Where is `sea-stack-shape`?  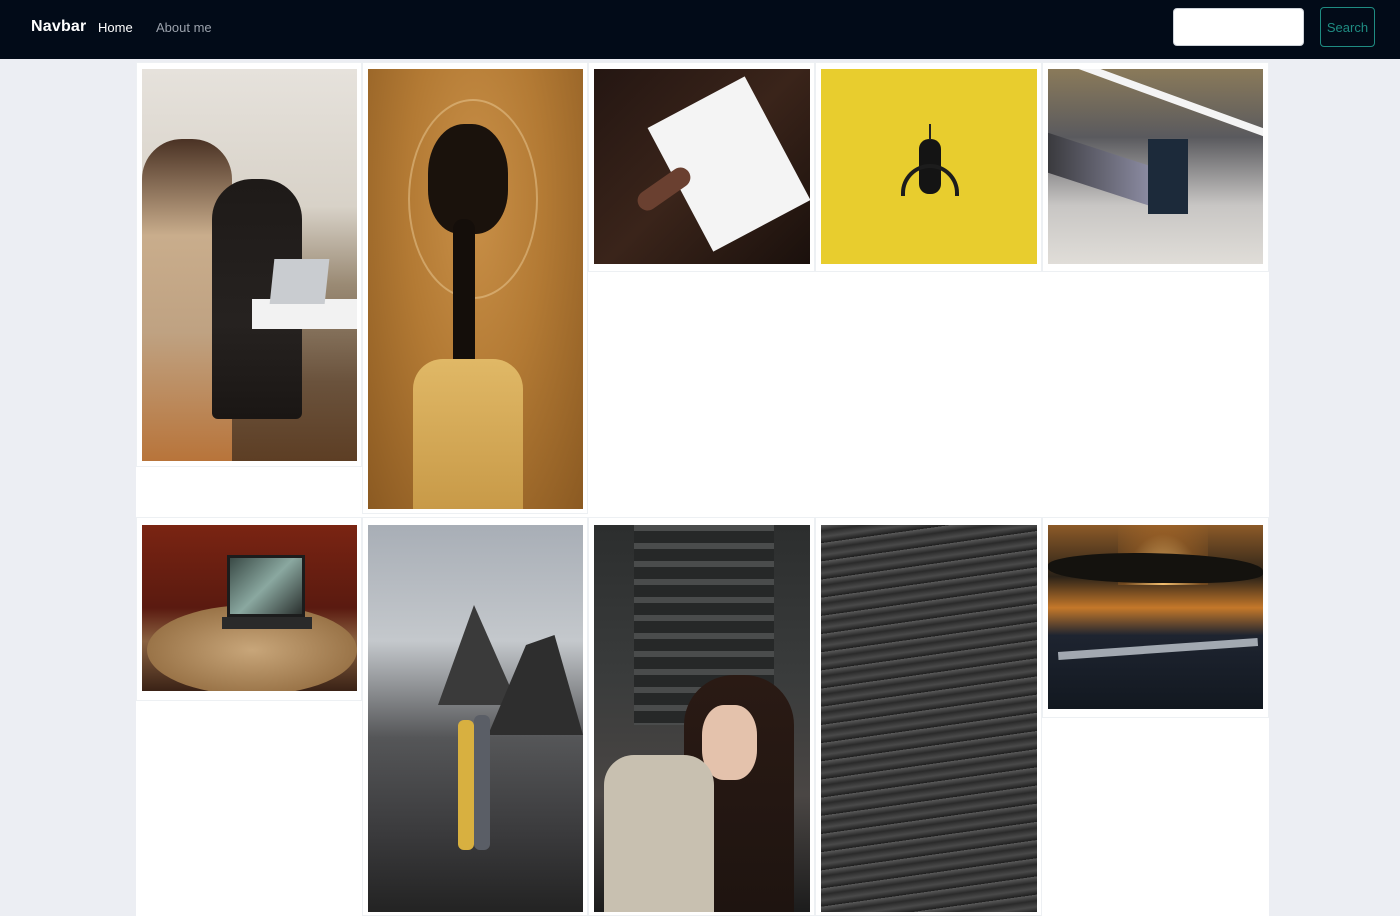 sea-stack-shape is located at coordinates (478, 655).